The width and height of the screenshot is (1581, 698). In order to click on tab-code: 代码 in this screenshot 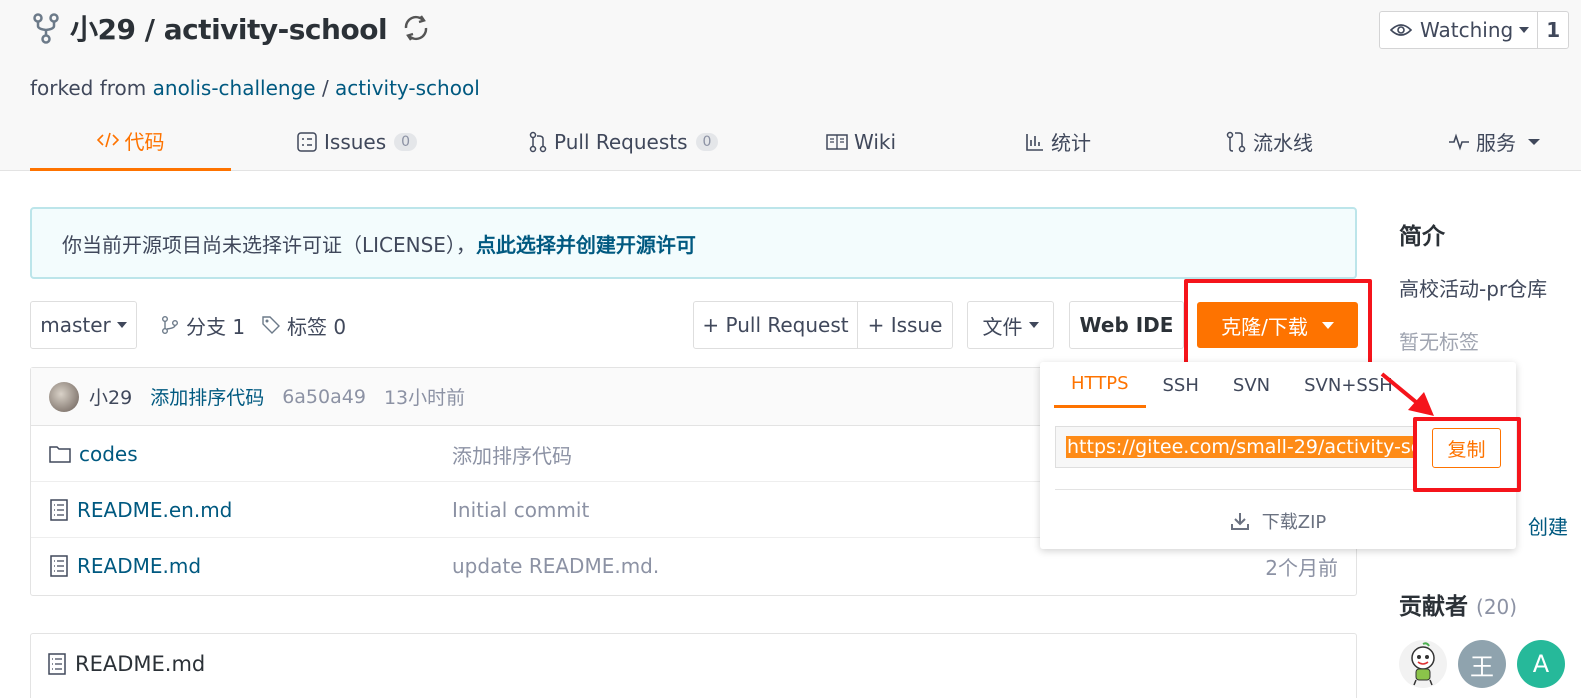, I will do `click(130, 141)`.